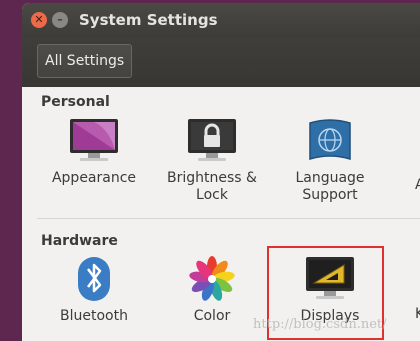  What do you see at coordinates (94, 141) in the screenshot?
I see `appearance-icon` at bounding box center [94, 141].